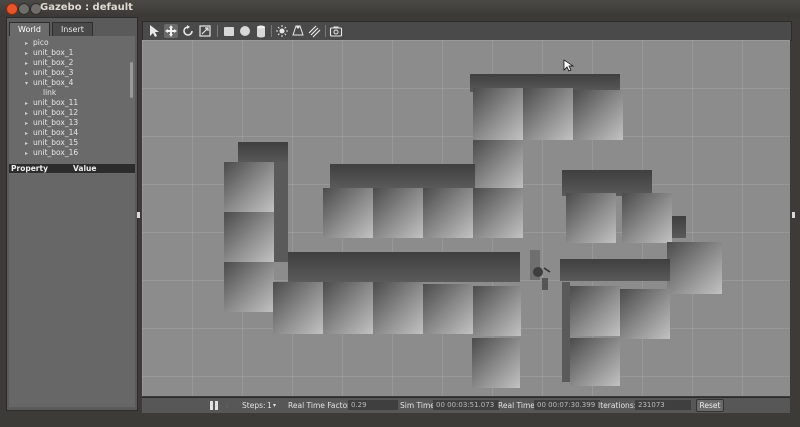 This screenshot has width=800, height=427. What do you see at coordinates (56, 112) in the screenshot?
I see `tree-item-label: unit_box_12` at bounding box center [56, 112].